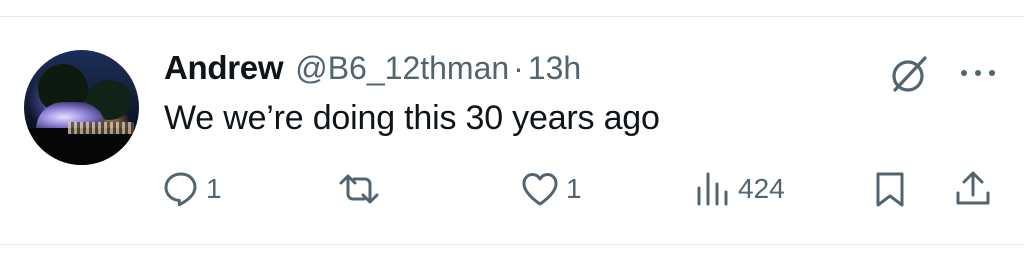  I want to click on author-name: Andrew, so click(224, 67).